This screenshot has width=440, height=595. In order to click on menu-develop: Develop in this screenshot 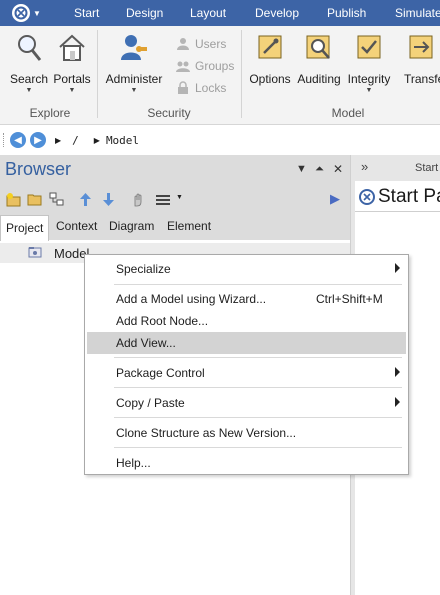, I will do `click(277, 13)`.